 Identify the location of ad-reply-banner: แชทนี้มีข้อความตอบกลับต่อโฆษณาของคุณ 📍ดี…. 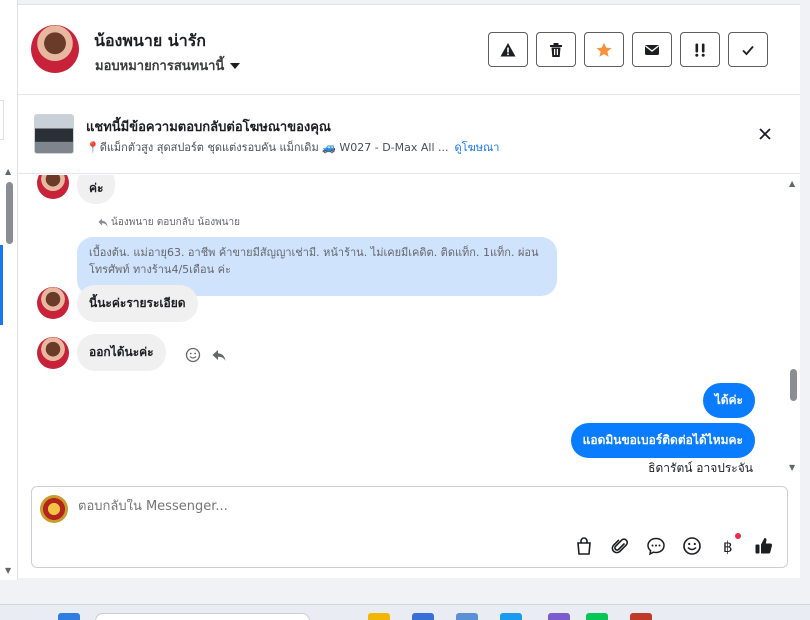
(409, 135).